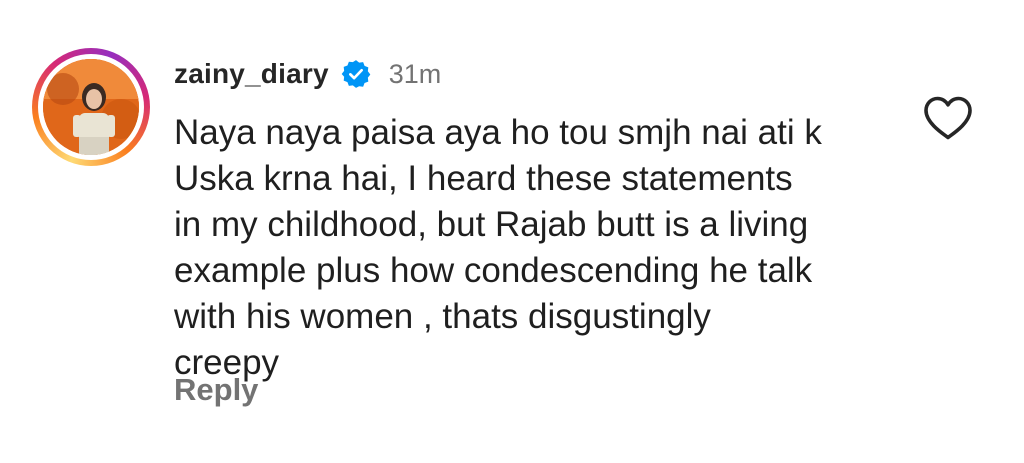  I want to click on avatar-image, so click(91, 107).